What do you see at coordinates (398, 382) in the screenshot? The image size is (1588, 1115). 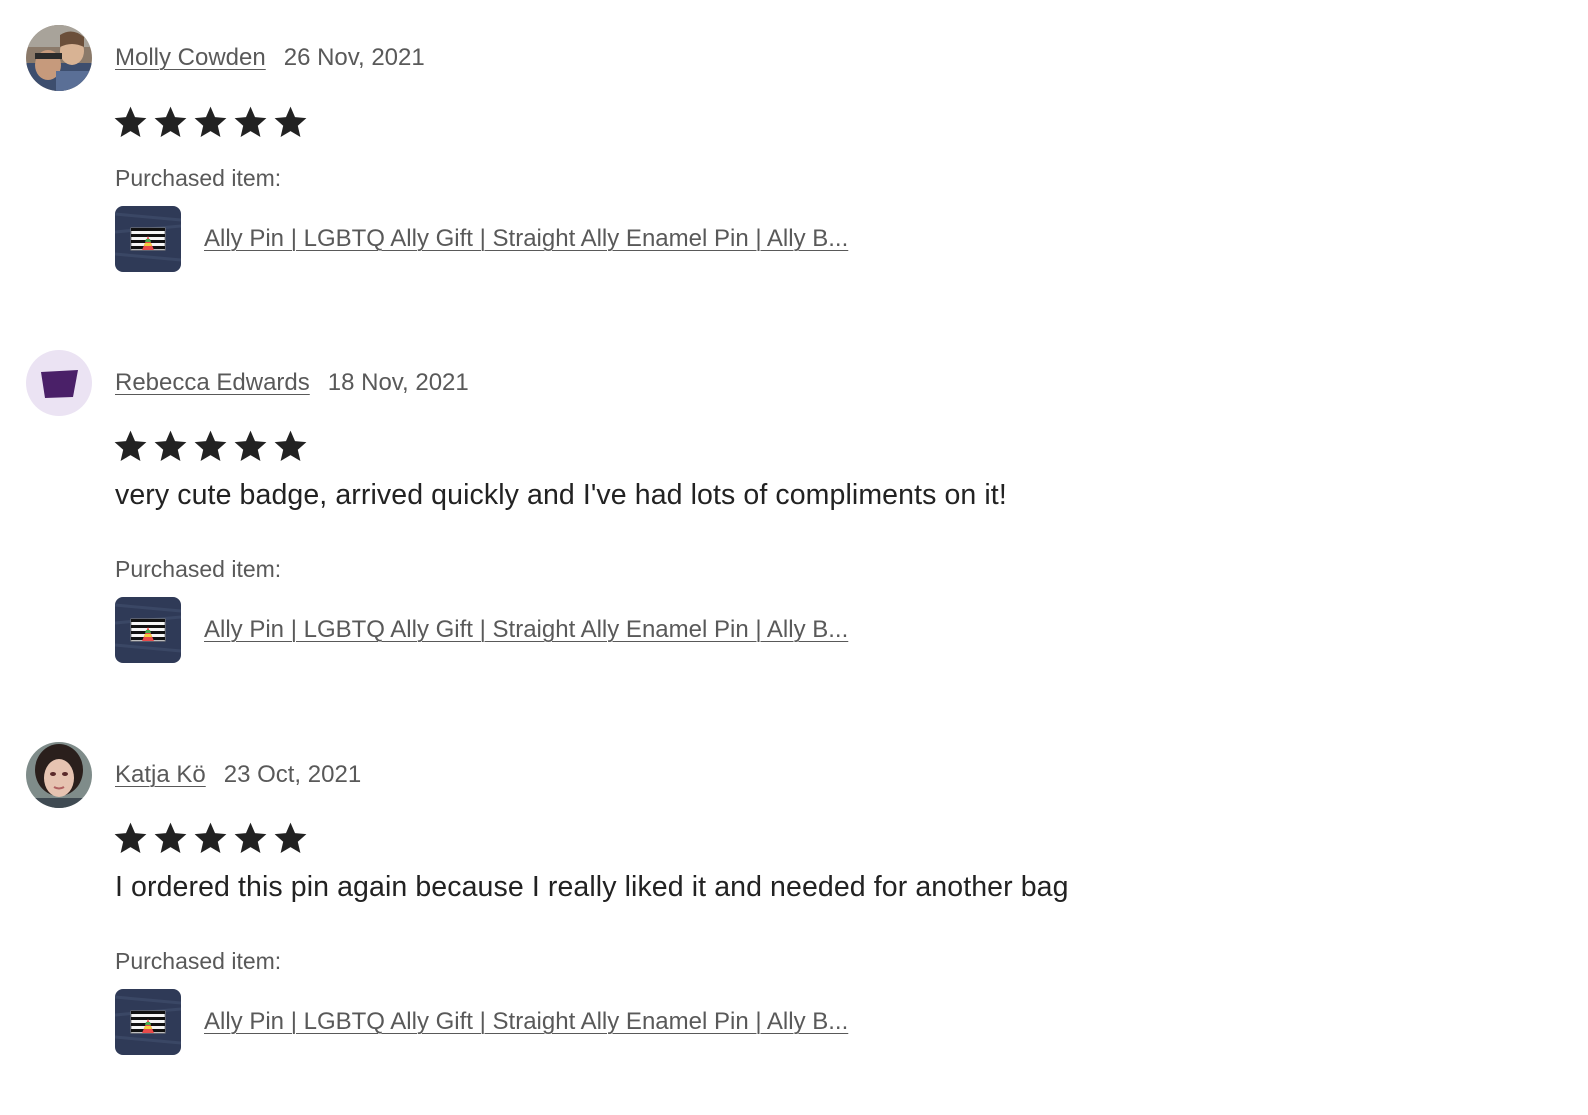 I see `review-date: 18 Nov, 2021` at bounding box center [398, 382].